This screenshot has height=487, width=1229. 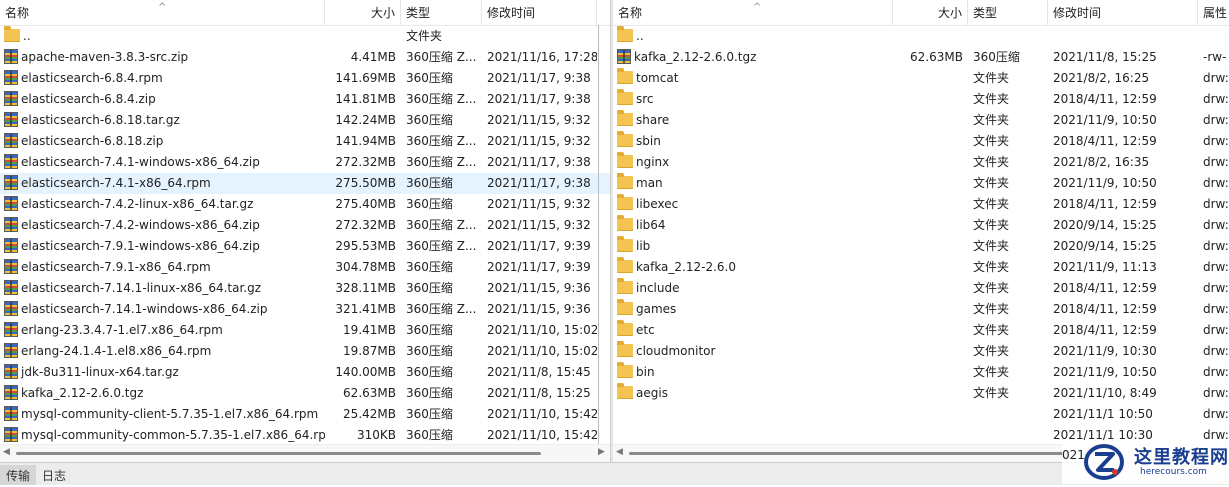 What do you see at coordinates (1216, 351) in the screenshot?
I see `file-attrs-text: drw:` at bounding box center [1216, 351].